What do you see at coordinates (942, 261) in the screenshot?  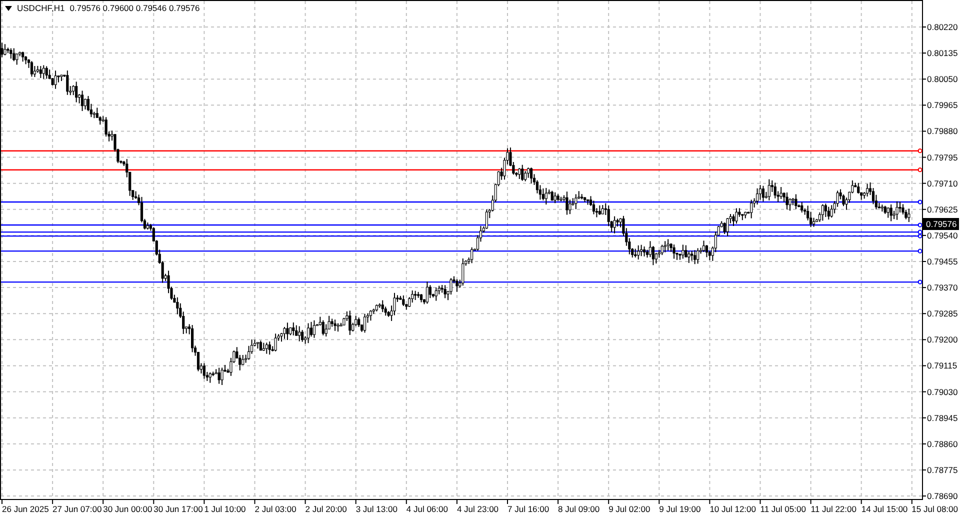 I see `axis-label: 0.79455` at bounding box center [942, 261].